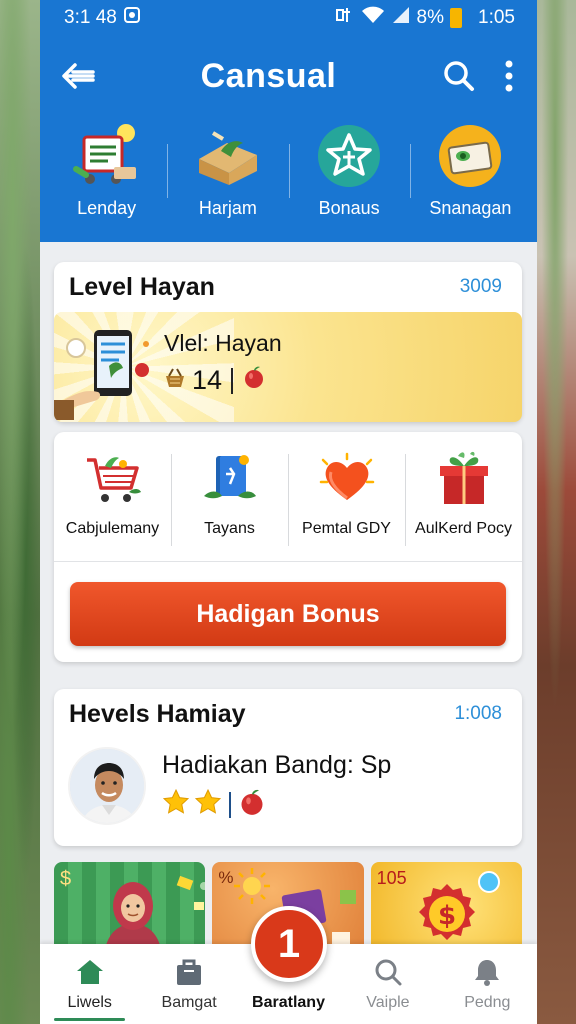  Describe the element at coordinates (487, 1002) in the screenshot. I see `nav-label: Pedng` at that location.